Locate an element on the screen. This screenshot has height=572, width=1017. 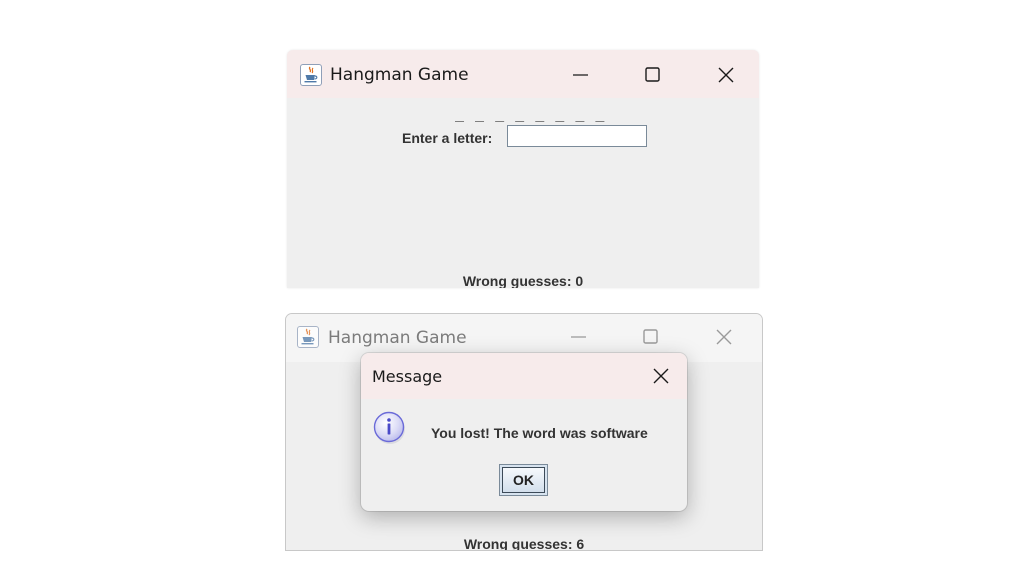
dialog-message: You lost! The word was software is located at coordinates (539, 433).